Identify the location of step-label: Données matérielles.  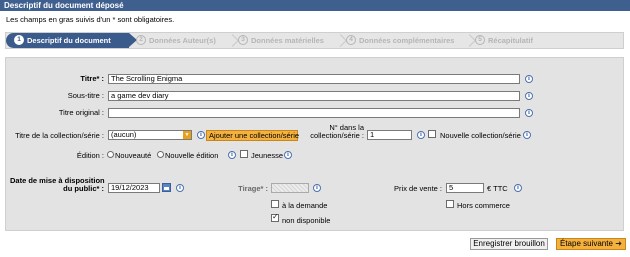
(287, 40).